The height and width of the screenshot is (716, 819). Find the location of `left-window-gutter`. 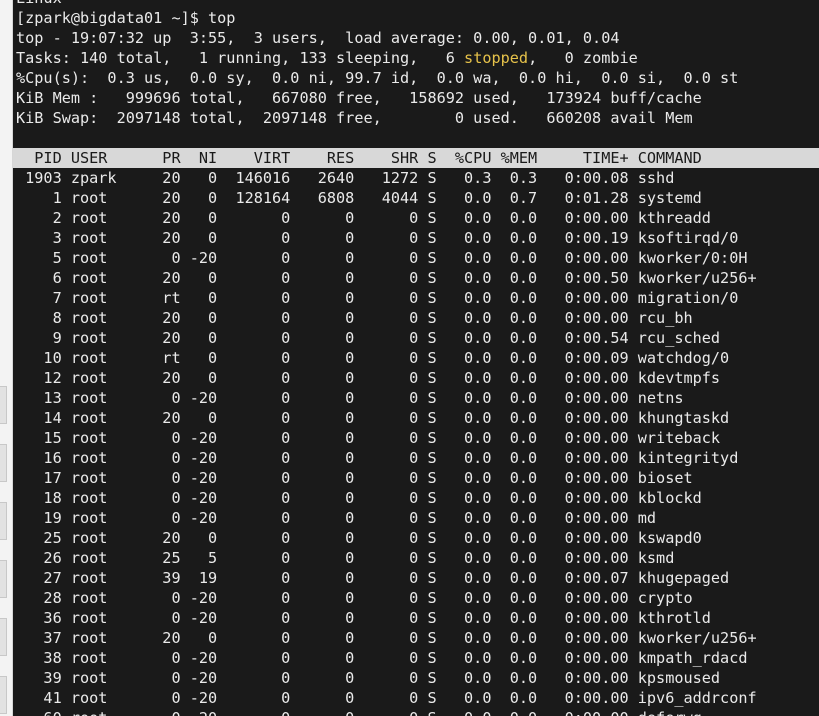

left-window-gutter is located at coordinates (6, 358).